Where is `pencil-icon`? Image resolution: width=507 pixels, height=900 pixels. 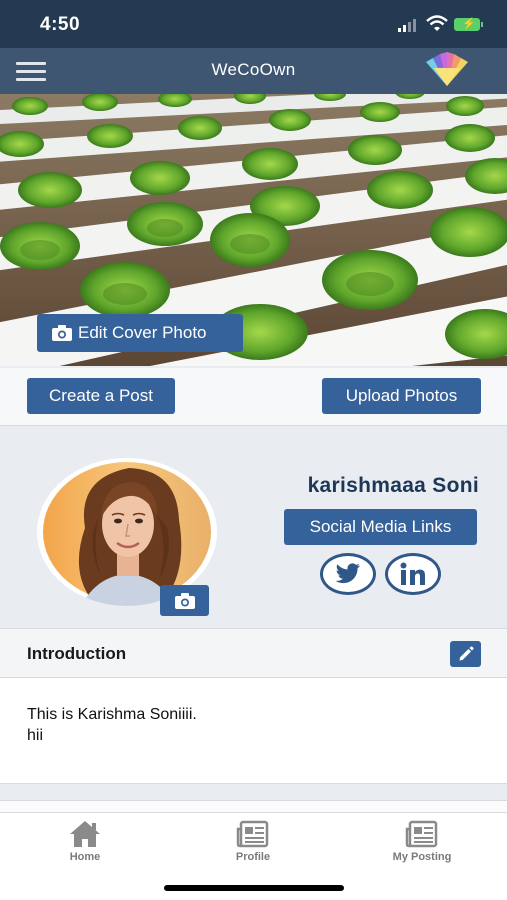 pencil-icon is located at coordinates (466, 653).